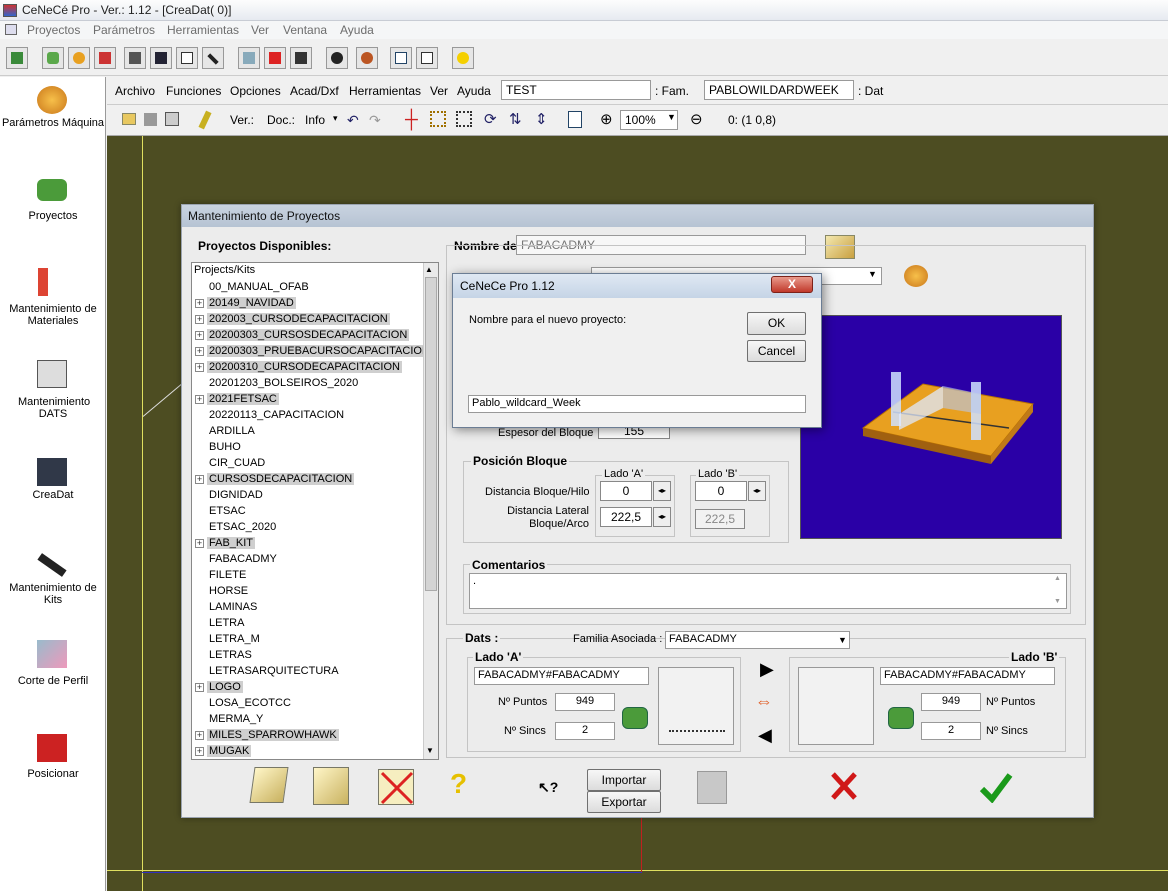 This screenshot has width=1168, height=891. Describe the element at coordinates (187, 58) in the screenshot. I see `document-tool-button` at that location.